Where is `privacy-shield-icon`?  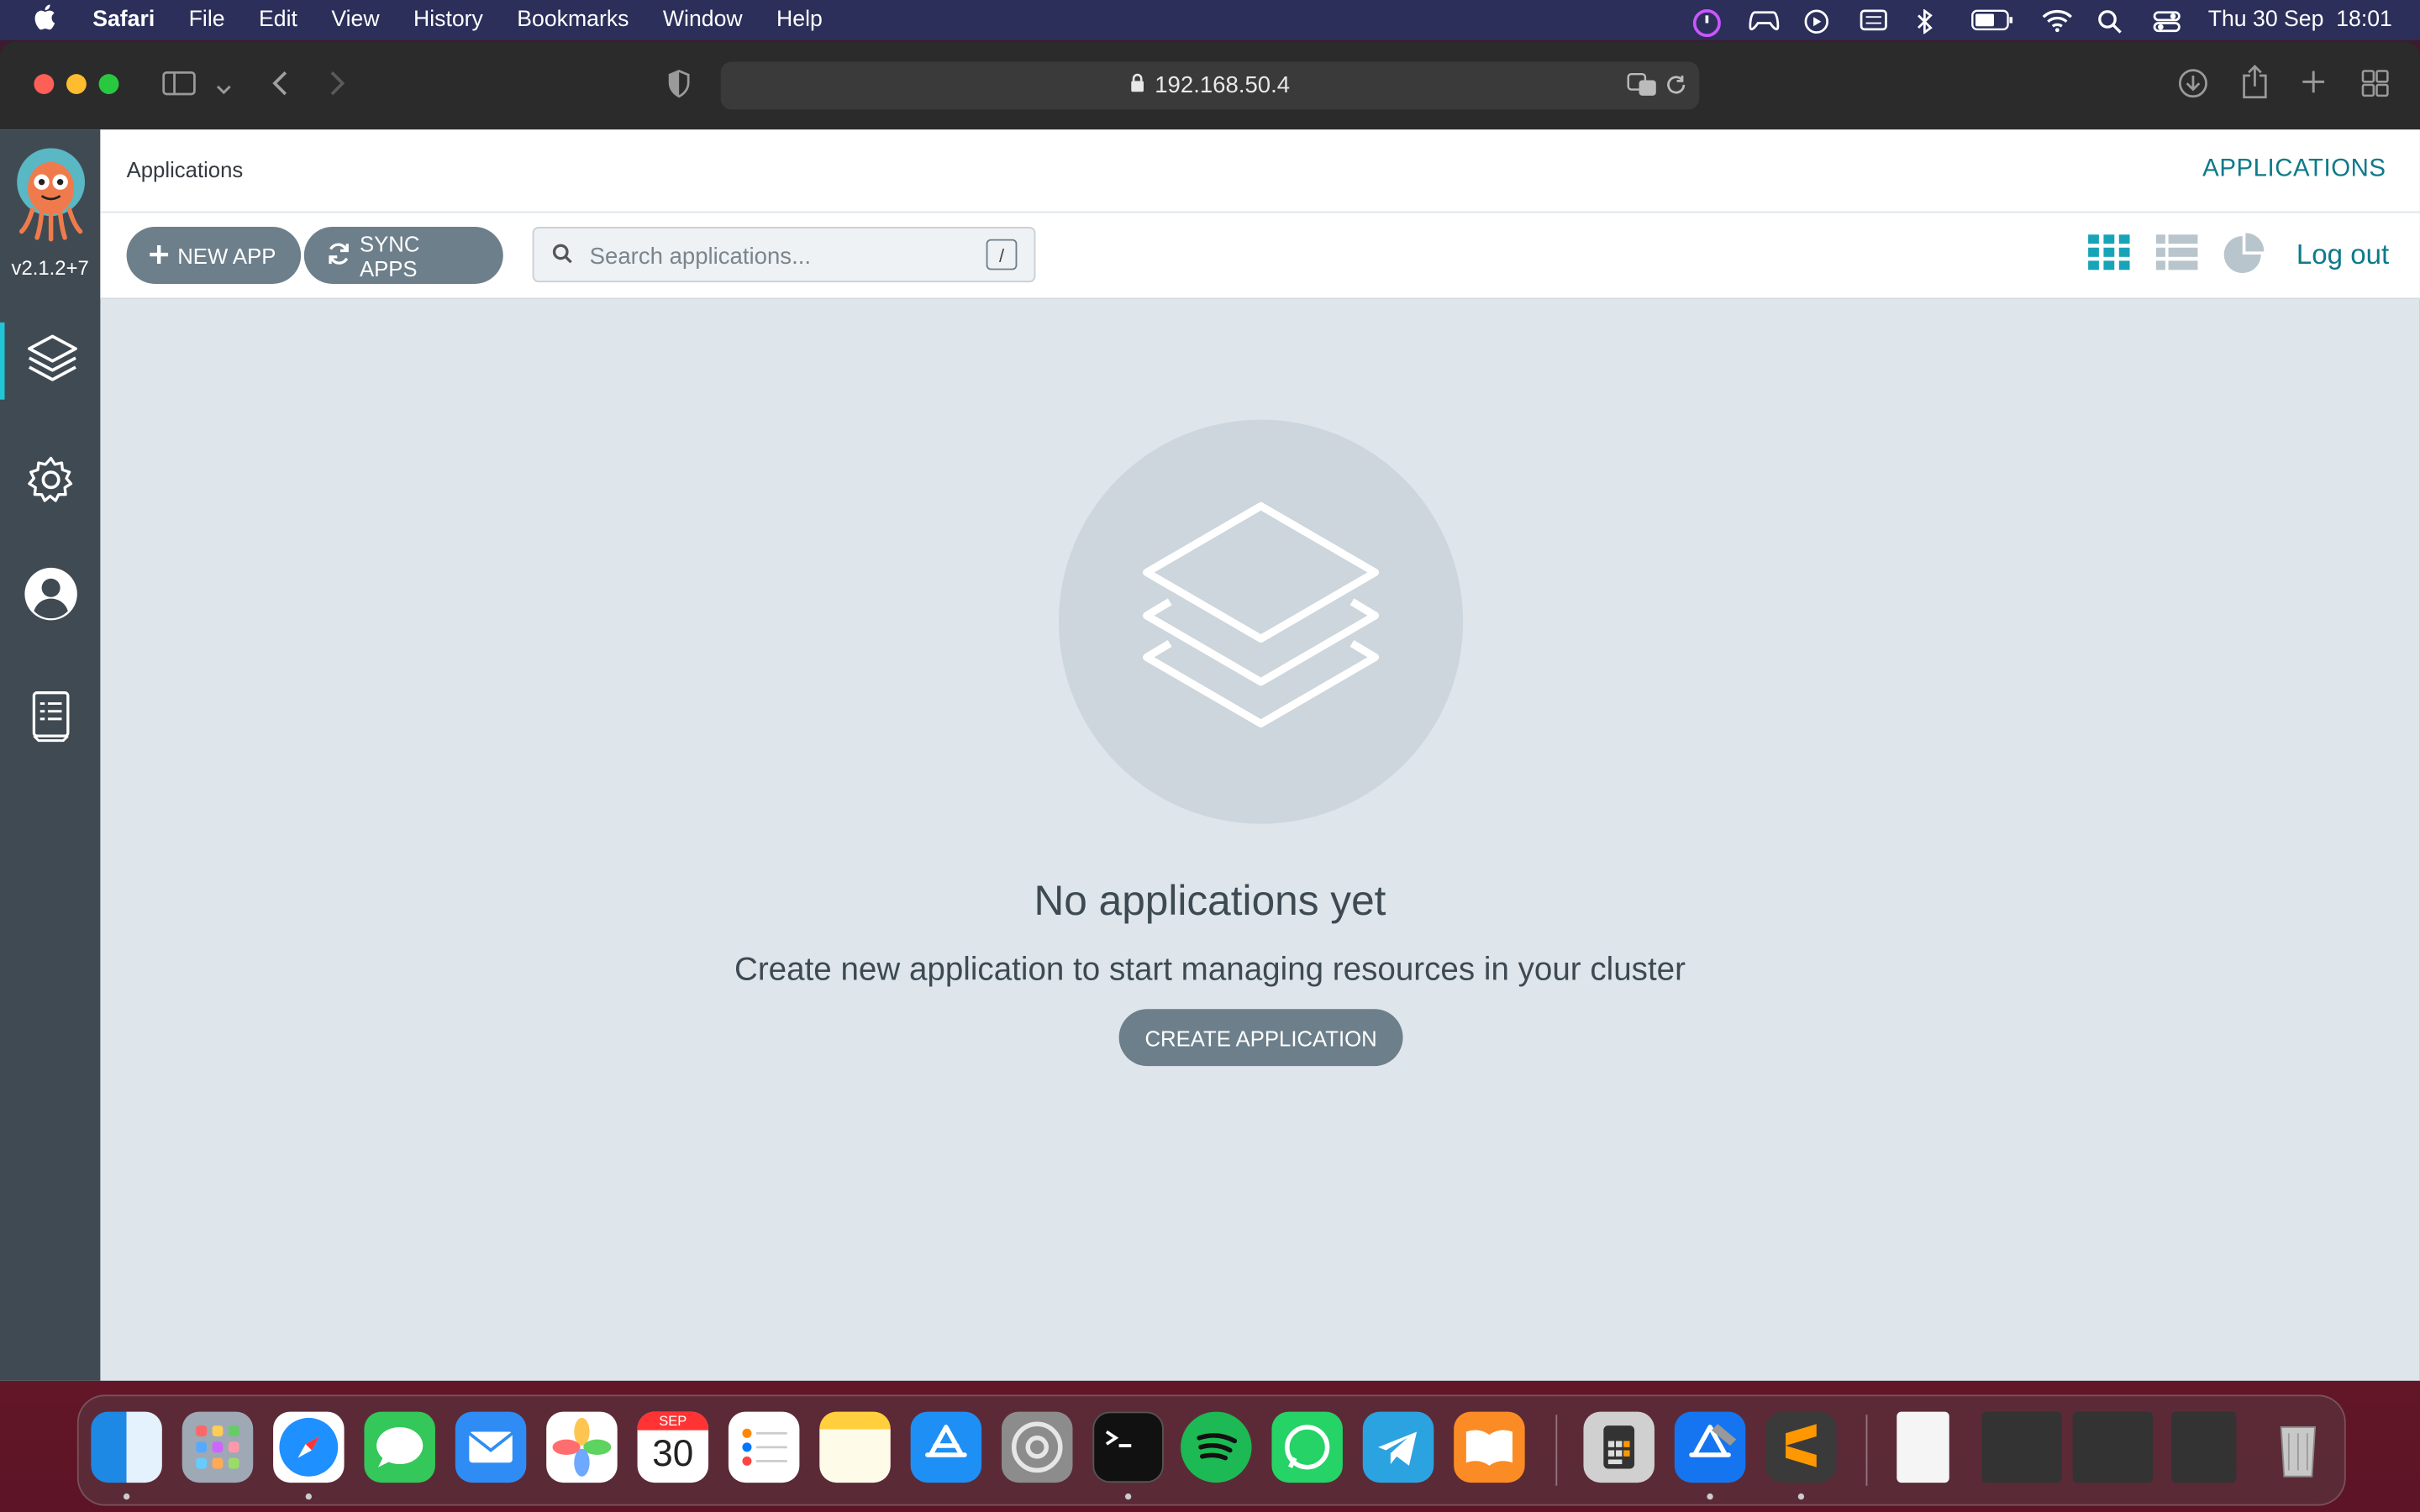 privacy-shield-icon is located at coordinates (678, 88).